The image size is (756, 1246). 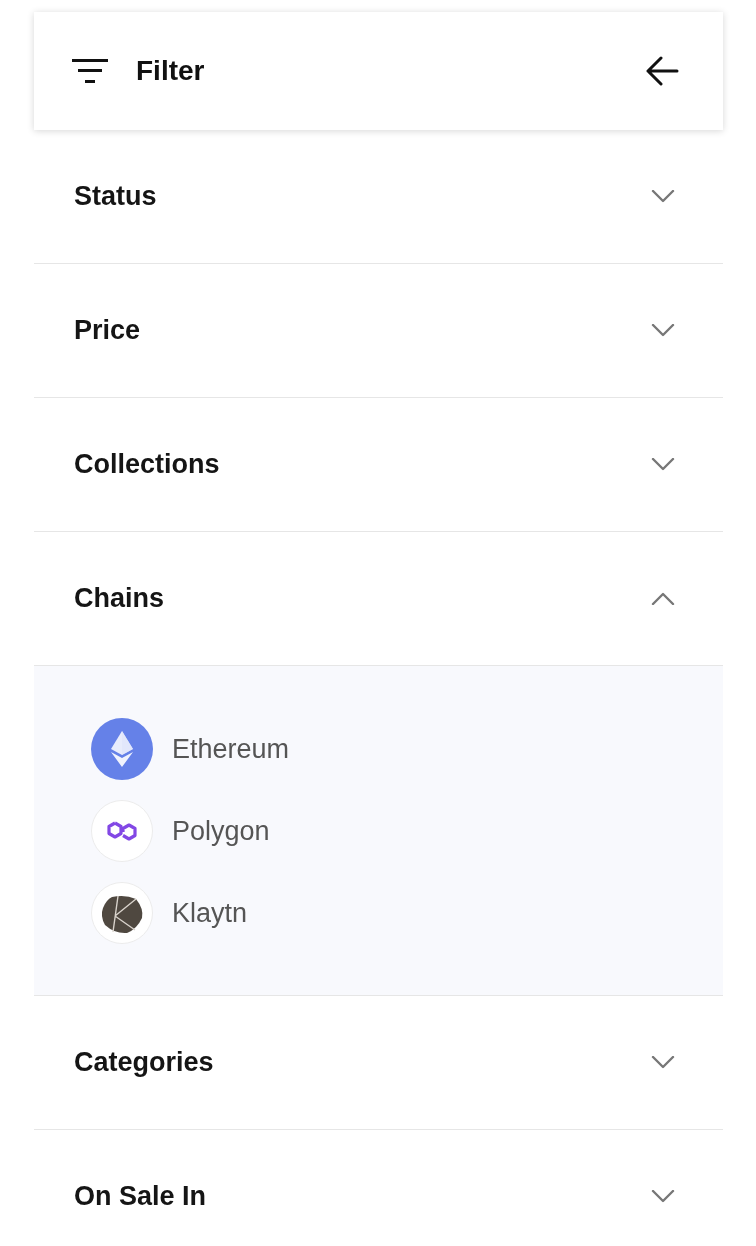 What do you see at coordinates (122, 749) in the screenshot?
I see `diamond-coin-icon` at bounding box center [122, 749].